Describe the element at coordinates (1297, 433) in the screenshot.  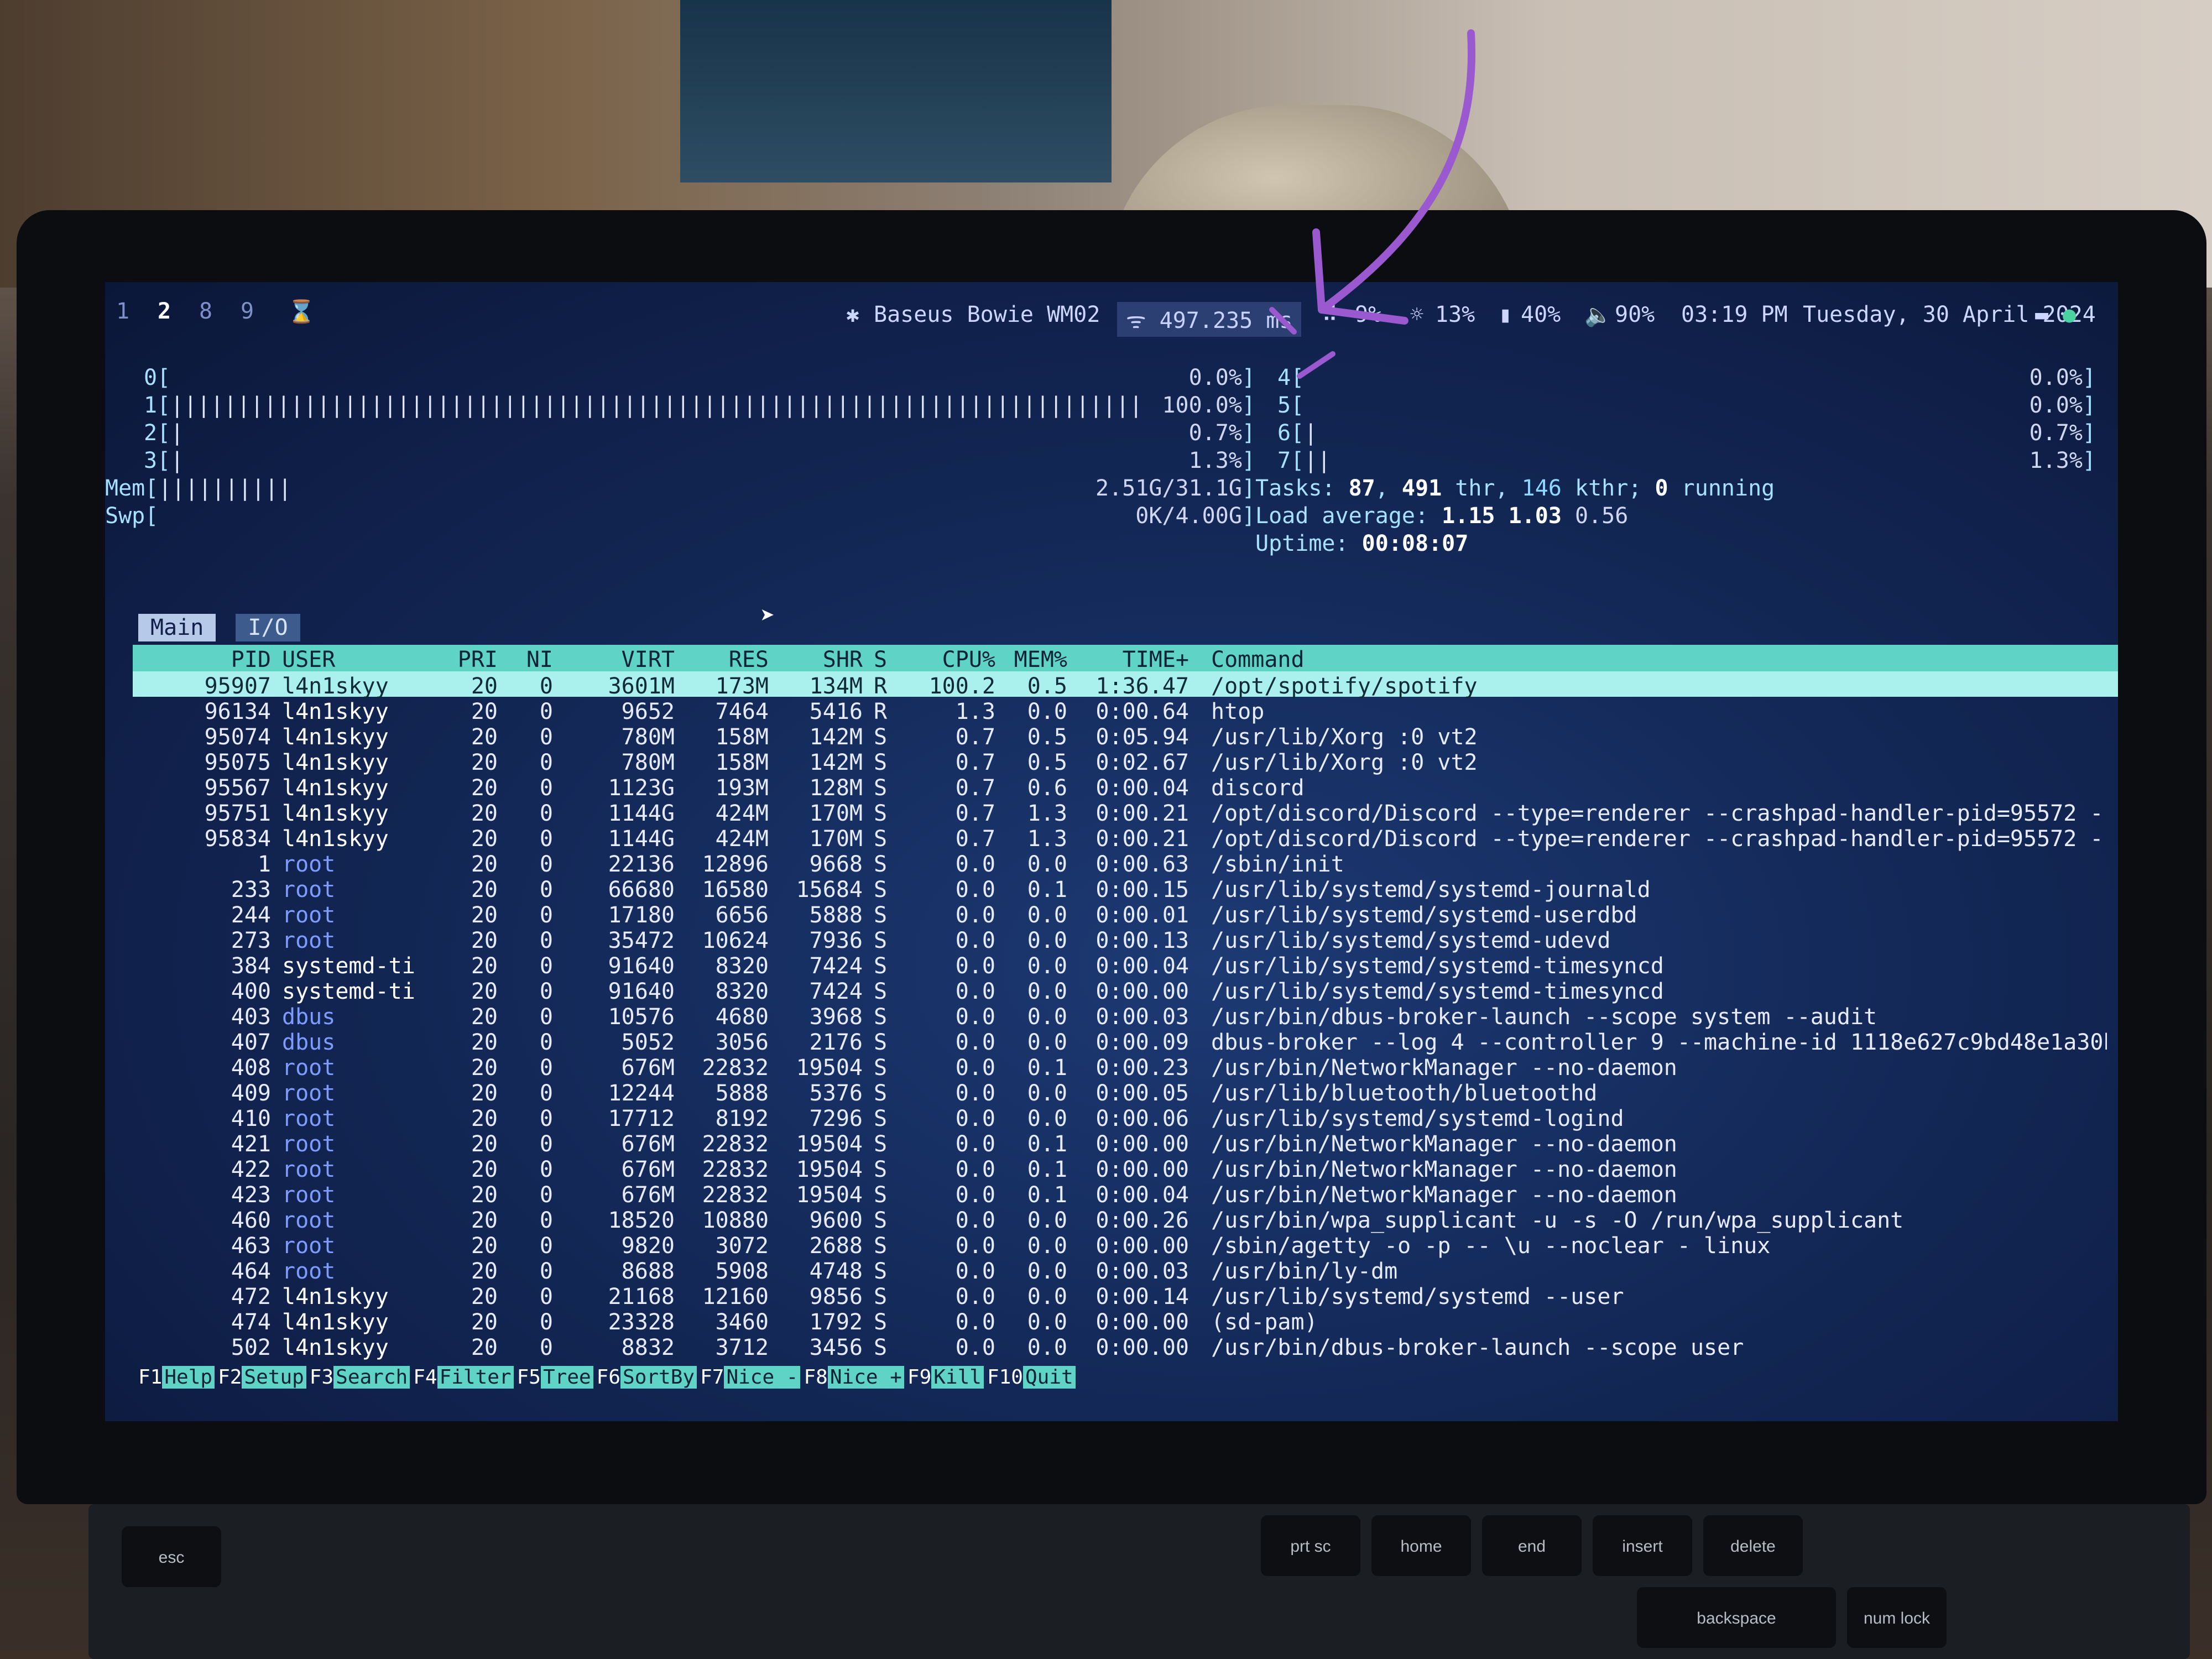
I see `cpu-meter-6: 6[|` at that location.